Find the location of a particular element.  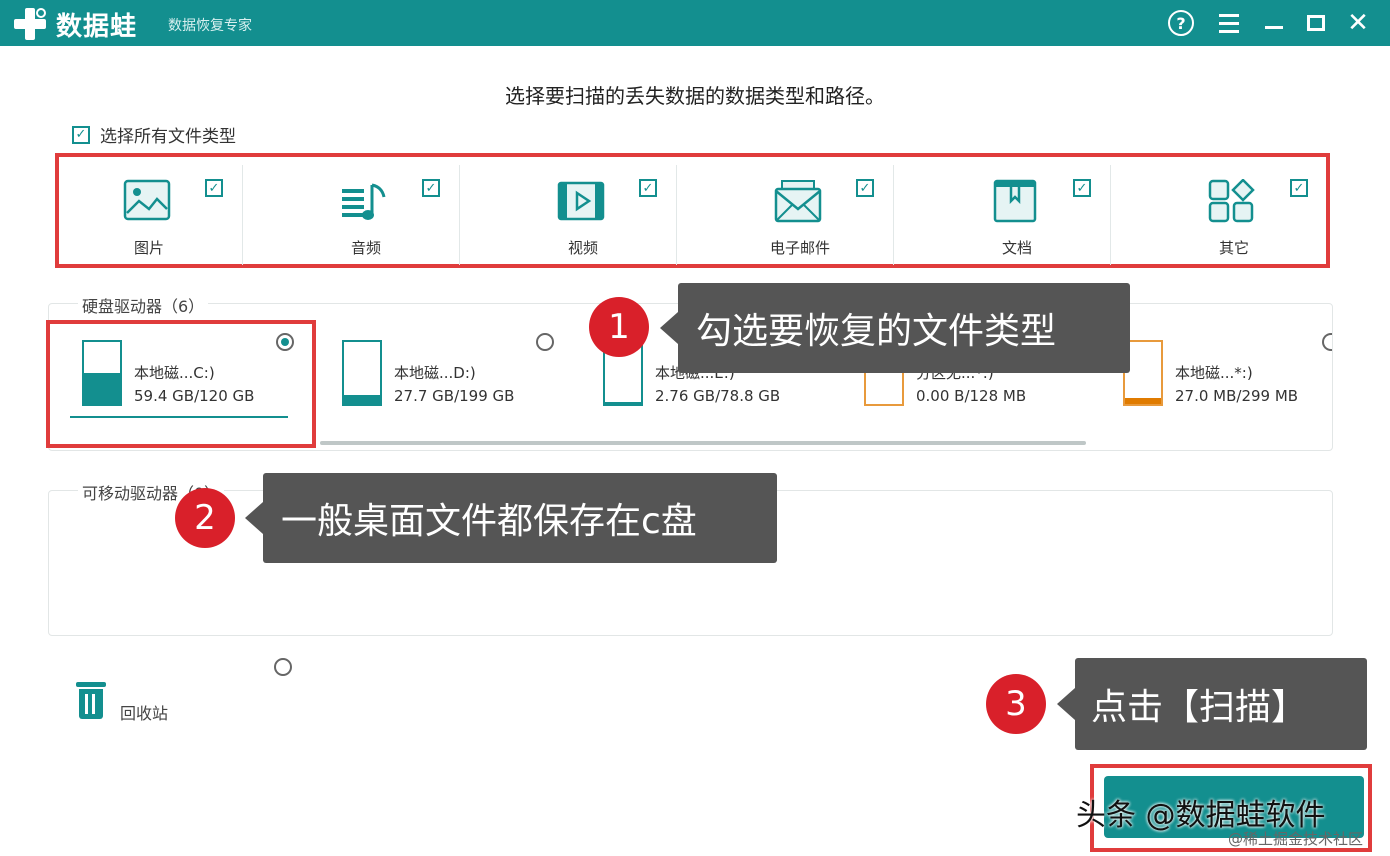

file-type-document: ✓ 文档 is located at coordinates (1023, 215).